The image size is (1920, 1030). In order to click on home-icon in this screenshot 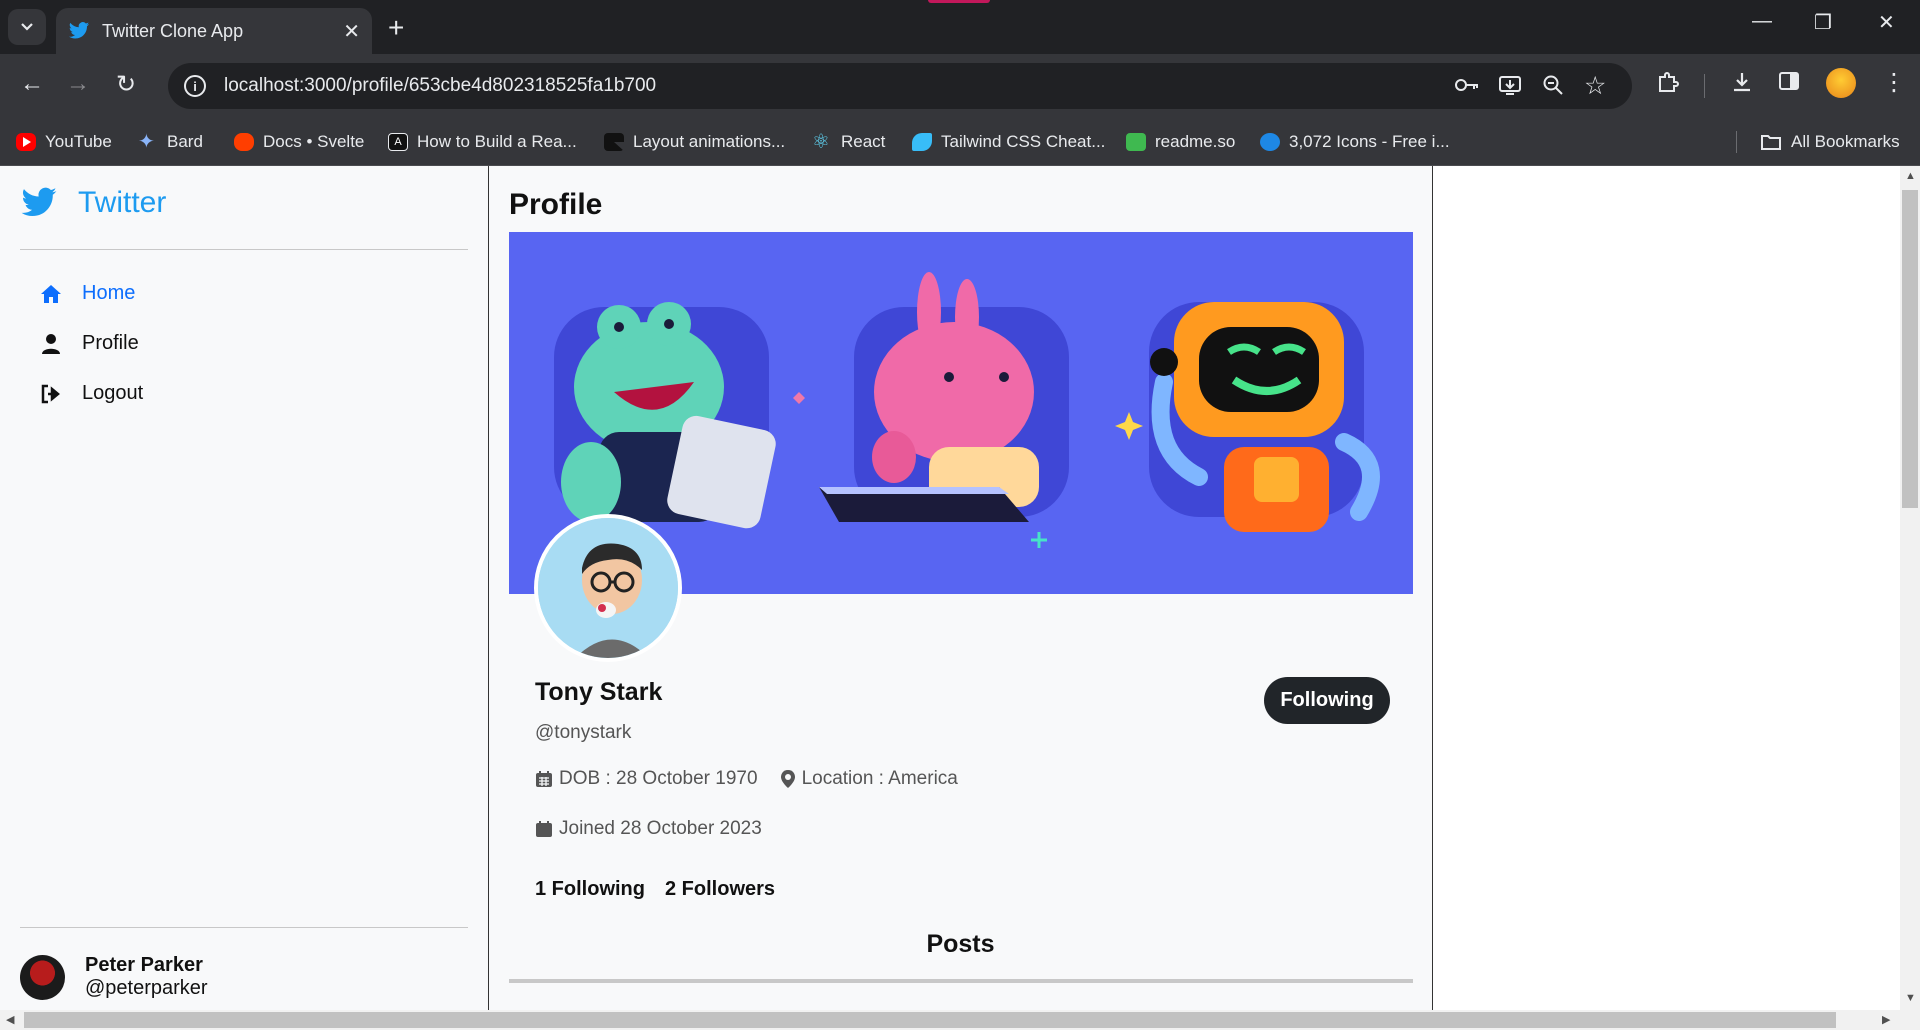, I will do `click(51, 294)`.